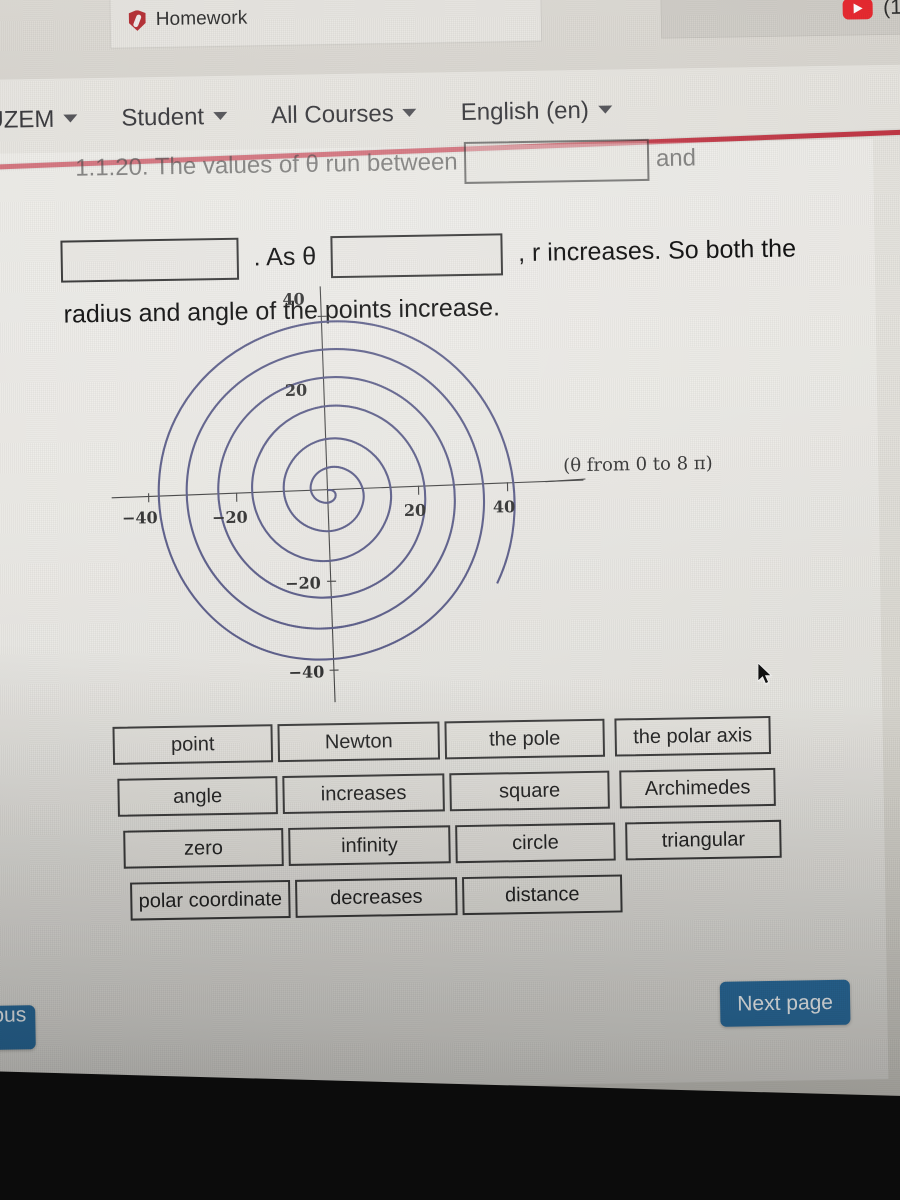 The height and width of the screenshot is (1200, 900). I want to click on option-tile-label: increases, so click(363, 793).